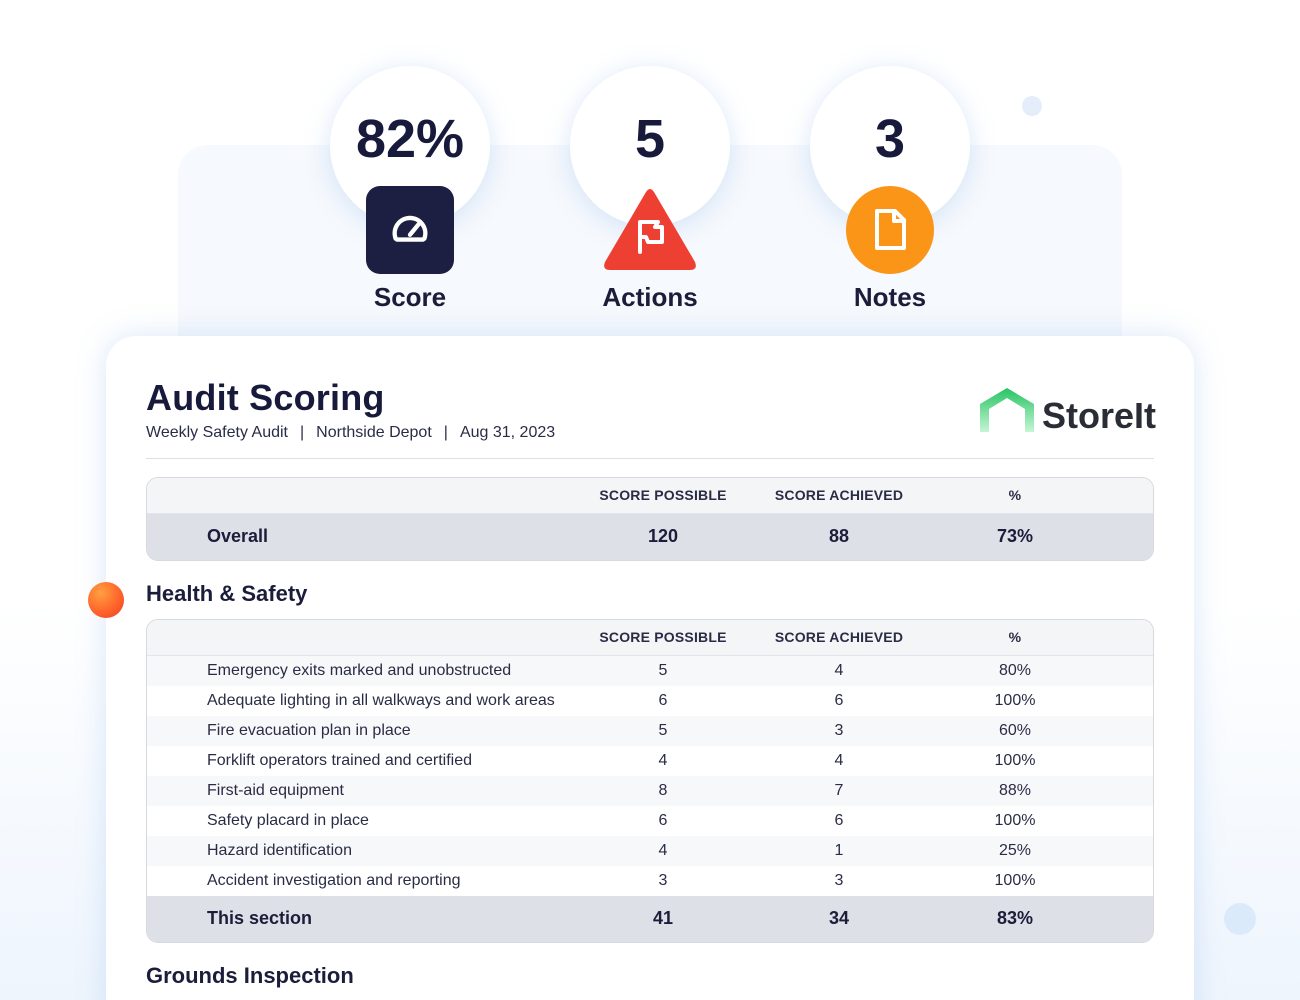 The height and width of the screenshot is (1000, 1300). What do you see at coordinates (309, 730) in the screenshot?
I see `question-label: Fire evacuation plan in place` at bounding box center [309, 730].